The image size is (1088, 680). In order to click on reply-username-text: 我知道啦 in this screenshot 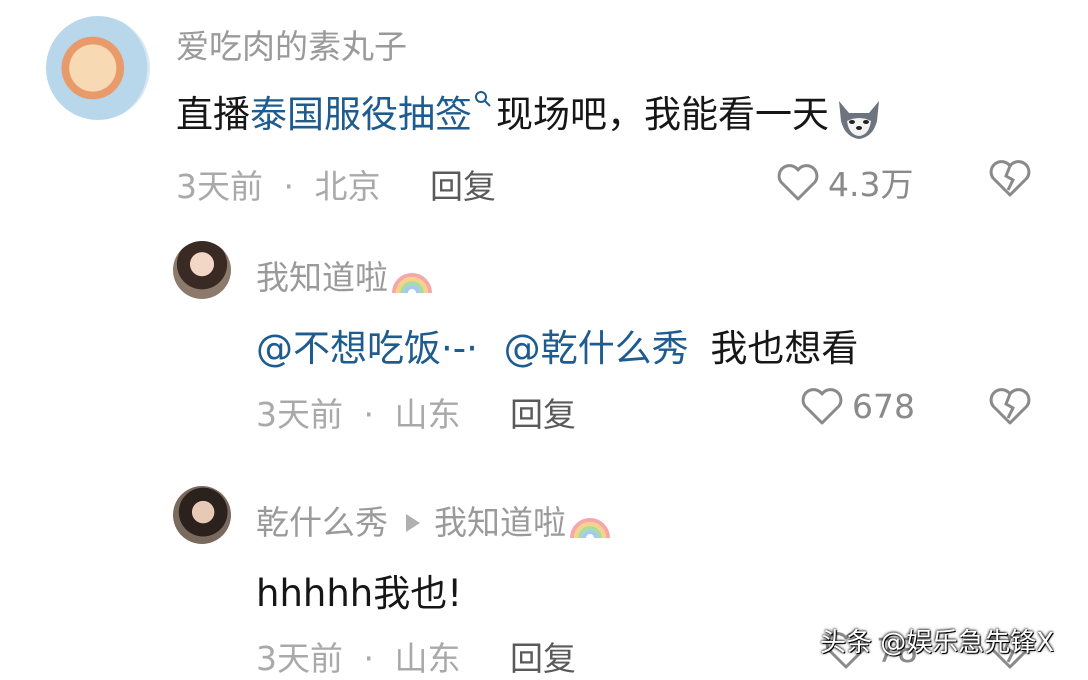, I will do `click(322, 277)`.